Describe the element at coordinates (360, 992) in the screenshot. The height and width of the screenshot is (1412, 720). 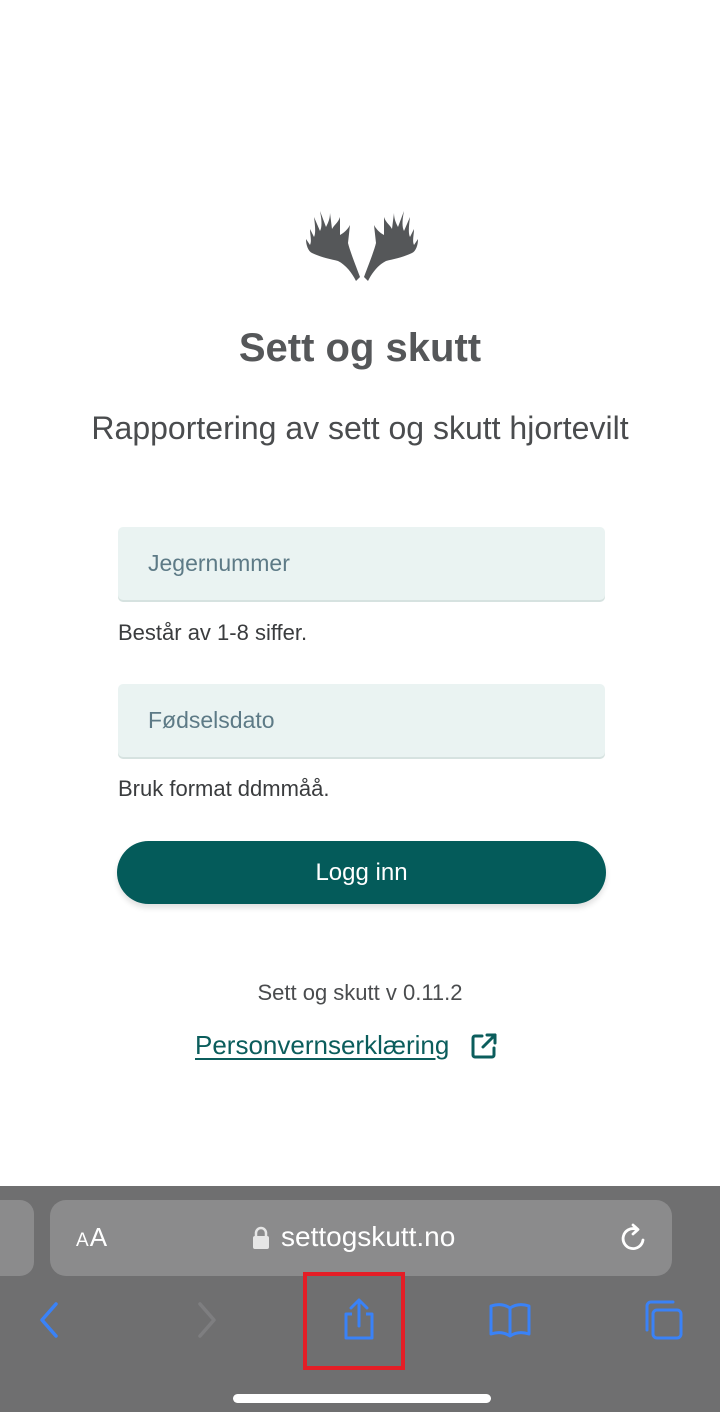
I see `app-version: Sett og skutt v 0.11.2` at that location.